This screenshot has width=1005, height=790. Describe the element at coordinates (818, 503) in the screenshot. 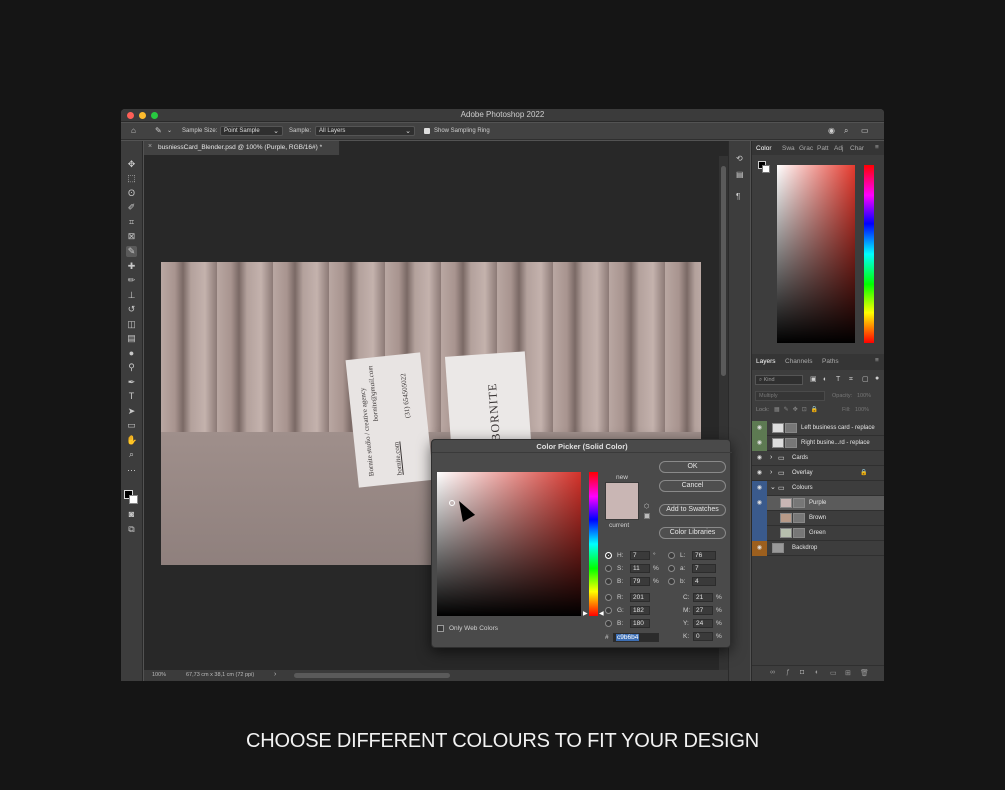

I see `layer-row-selected: ◉ Purple` at that location.